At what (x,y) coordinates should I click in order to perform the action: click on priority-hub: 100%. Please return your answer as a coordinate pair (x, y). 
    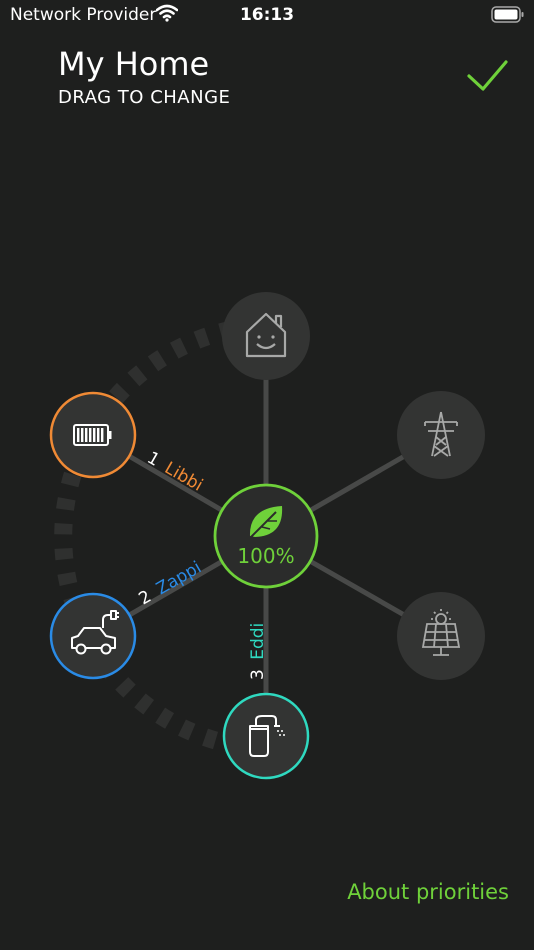
    Looking at the image, I should click on (266, 536).